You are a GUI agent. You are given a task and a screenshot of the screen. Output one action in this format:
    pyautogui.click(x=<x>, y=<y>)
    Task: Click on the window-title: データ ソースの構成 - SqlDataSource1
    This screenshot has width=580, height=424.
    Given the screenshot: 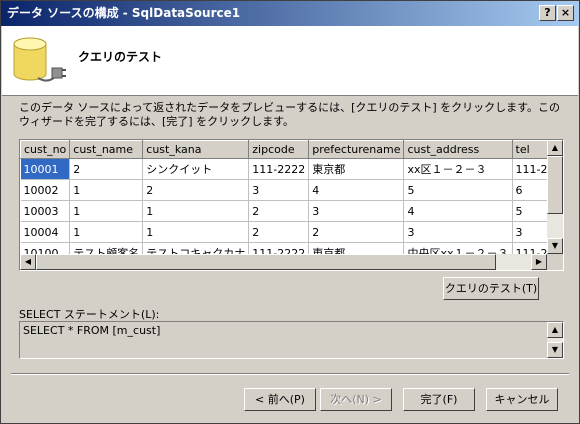 What is the action you would take?
    pyautogui.click(x=124, y=13)
    